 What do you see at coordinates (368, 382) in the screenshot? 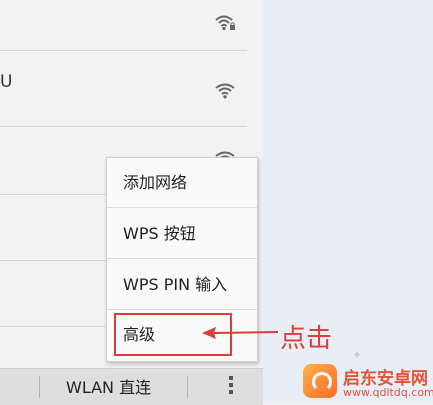
I see `site-watermark: 启东安卓网 www.qdltdq.com` at bounding box center [368, 382].